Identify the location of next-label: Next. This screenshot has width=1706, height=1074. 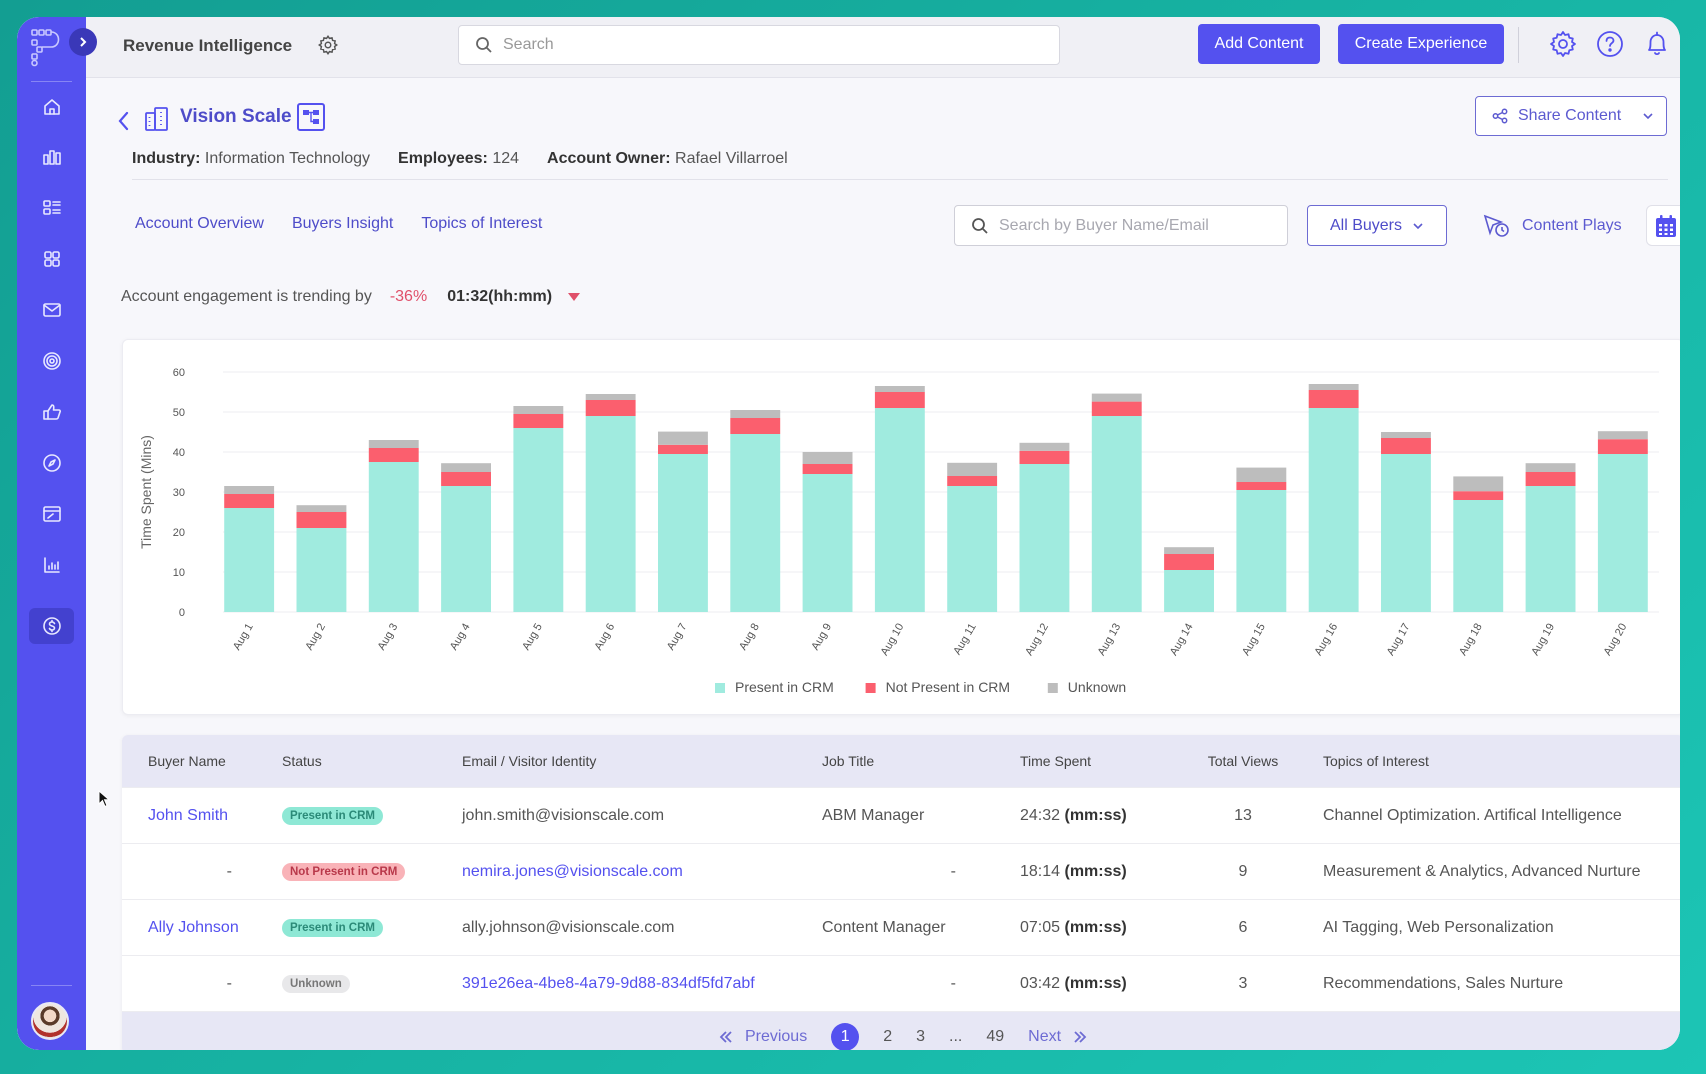
(1045, 1036).